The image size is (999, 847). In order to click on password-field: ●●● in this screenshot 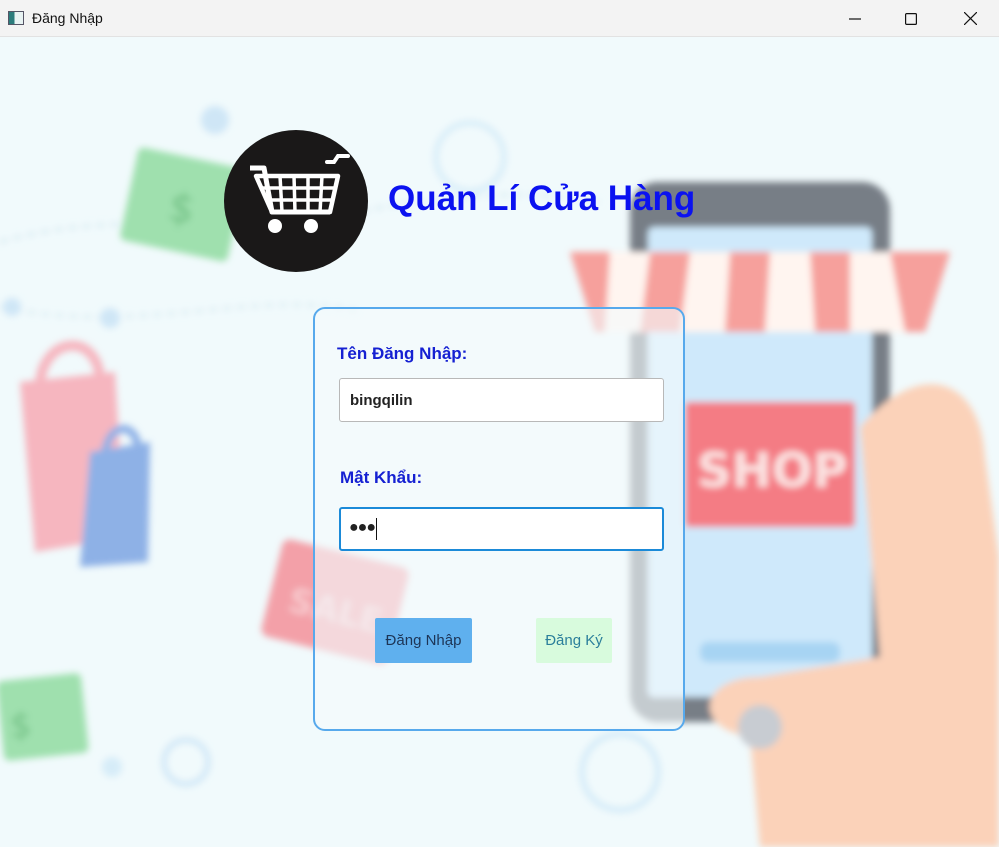, I will do `click(501, 529)`.